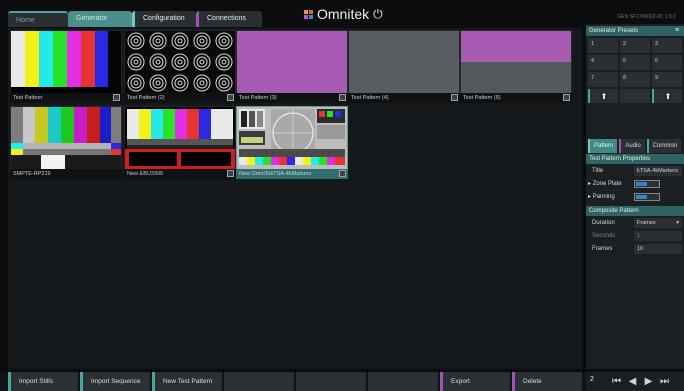 This screenshot has height=391, width=684. Describe the element at coordinates (648, 381) in the screenshot. I see `play-icon: ▶` at that location.